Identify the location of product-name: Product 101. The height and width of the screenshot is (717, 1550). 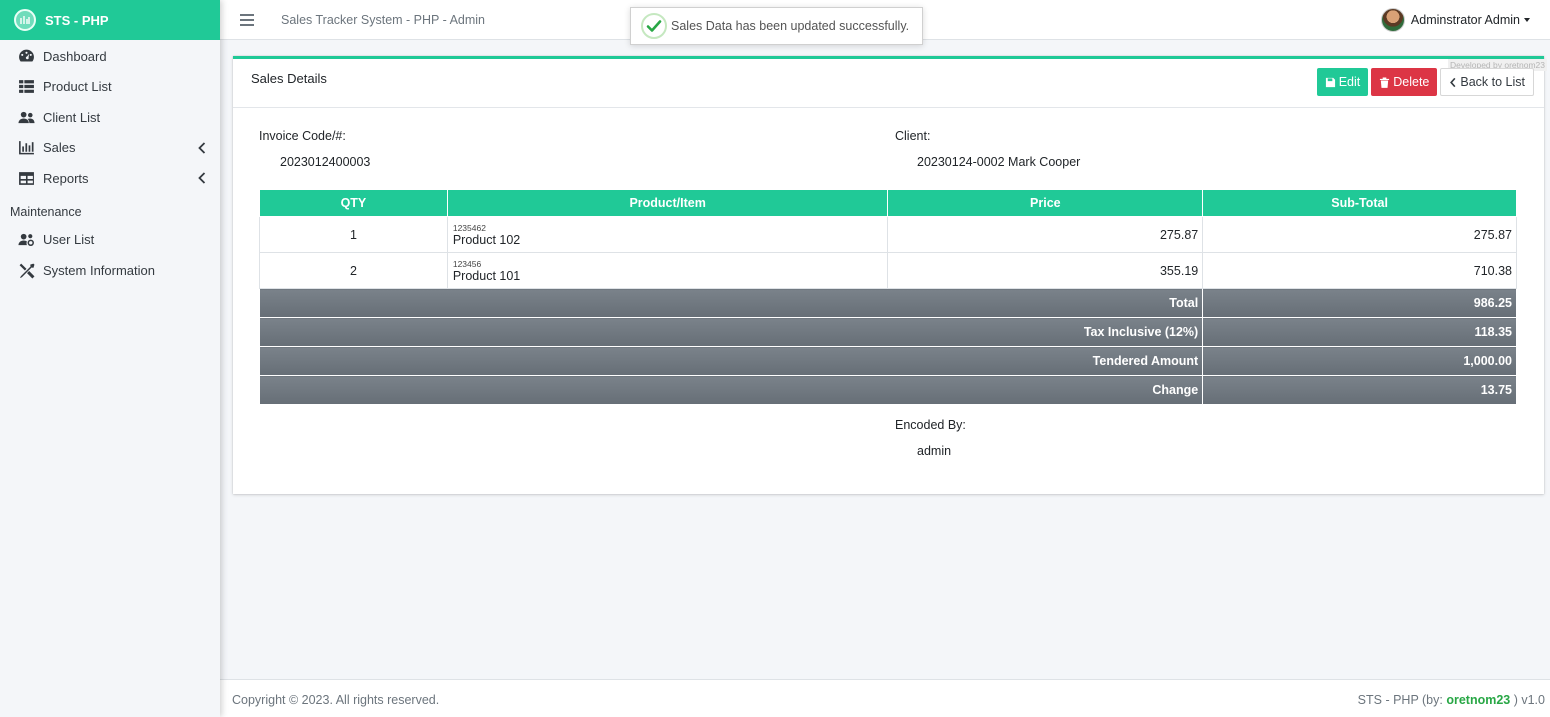
(486, 275).